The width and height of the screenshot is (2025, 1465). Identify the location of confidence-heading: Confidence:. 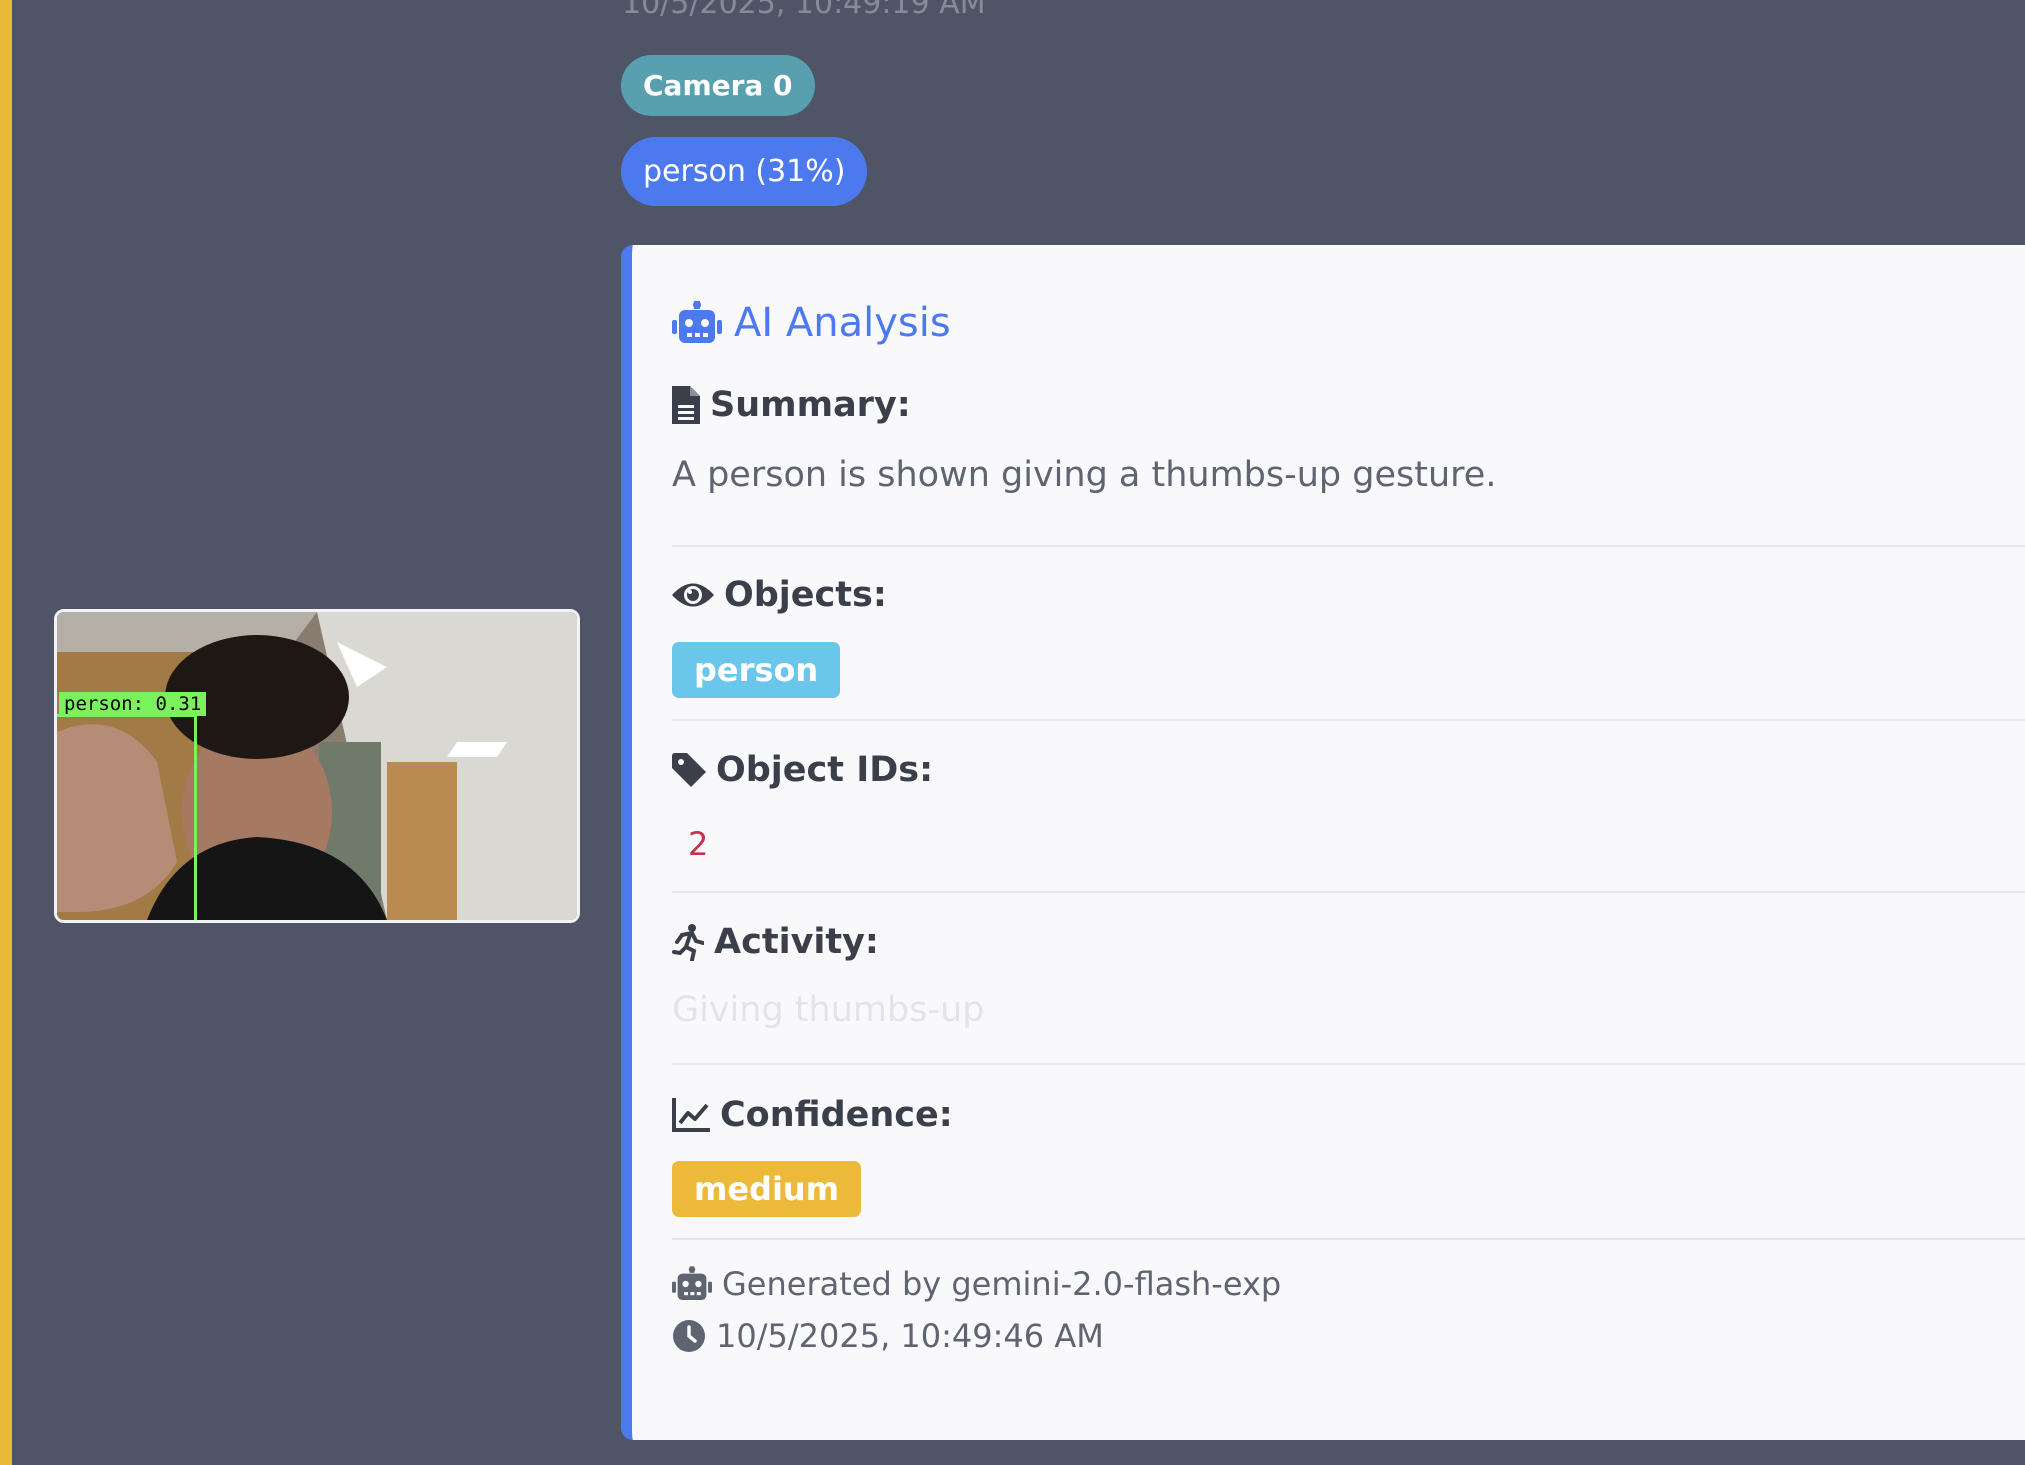
(812, 1115).